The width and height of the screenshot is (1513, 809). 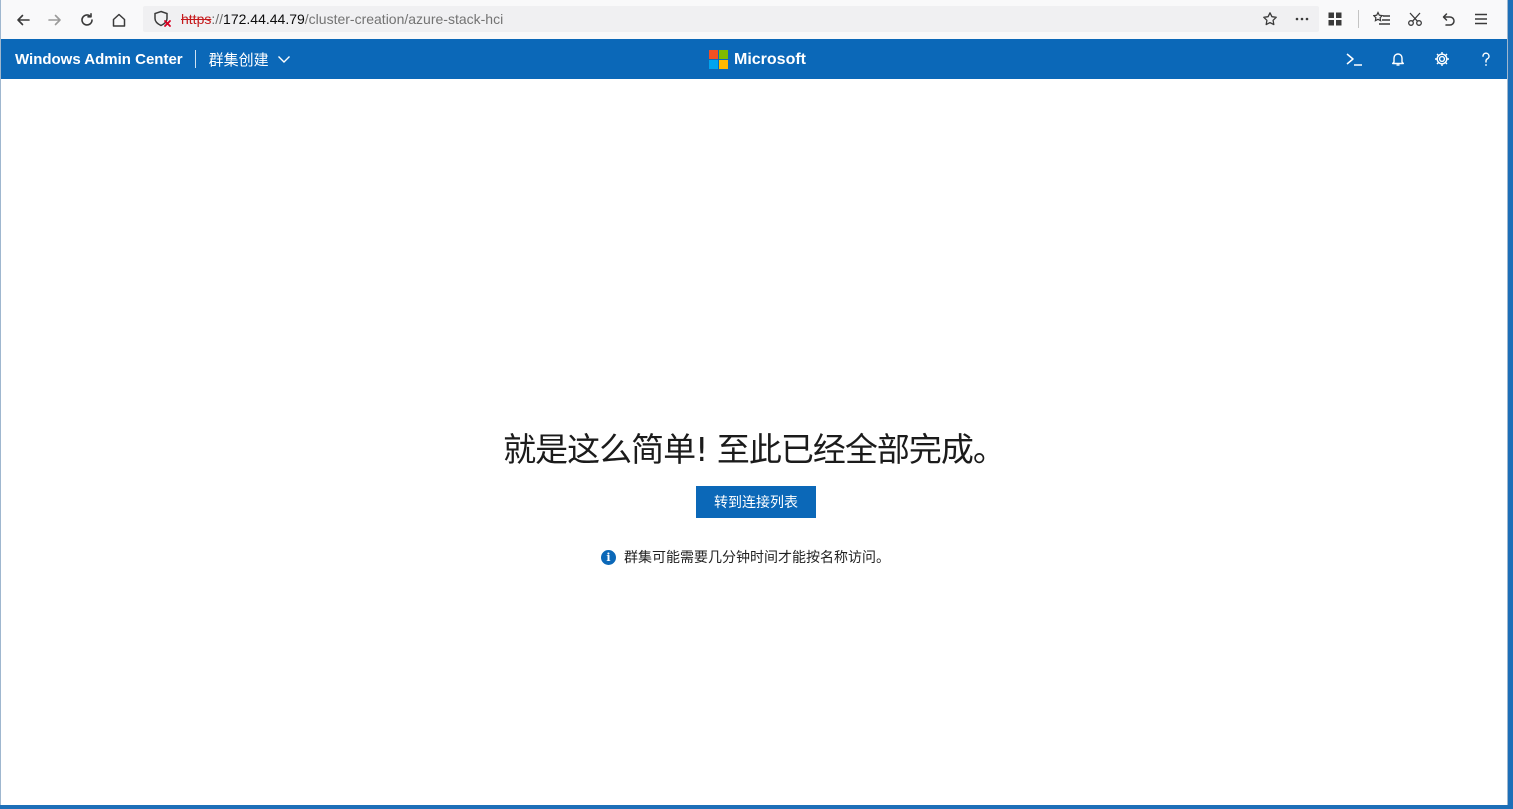 I want to click on app-header: Windows Admin Center 群集创建 Microsoft, so click(x=754, y=59).